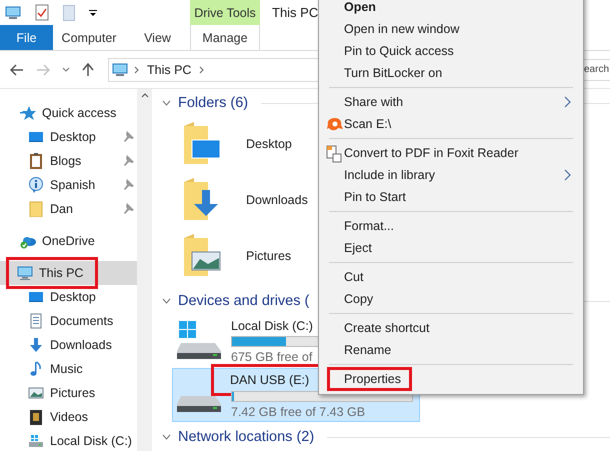  What do you see at coordinates (272, 325) in the screenshot?
I see `drive-name: Local Disk (C:)` at bounding box center [272, 325].